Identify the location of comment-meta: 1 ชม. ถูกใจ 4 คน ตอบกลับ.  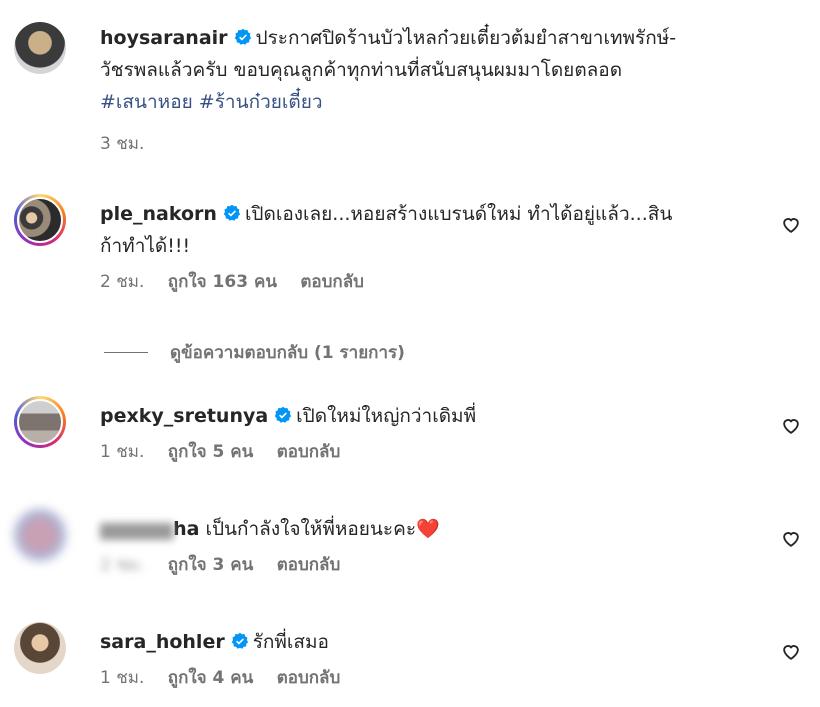
(425, 678).